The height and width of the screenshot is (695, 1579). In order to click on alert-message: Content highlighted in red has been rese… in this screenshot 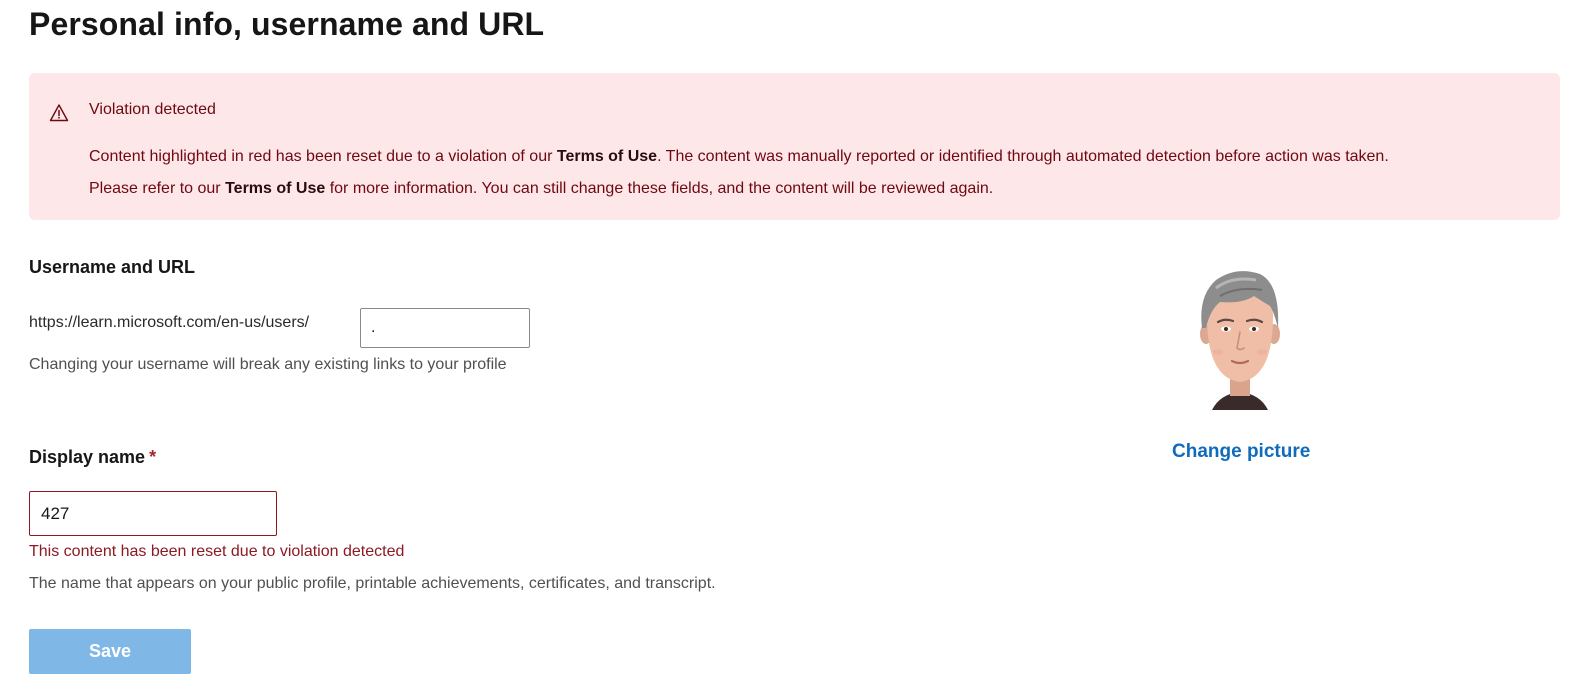, I will do `click(814, 173)`.